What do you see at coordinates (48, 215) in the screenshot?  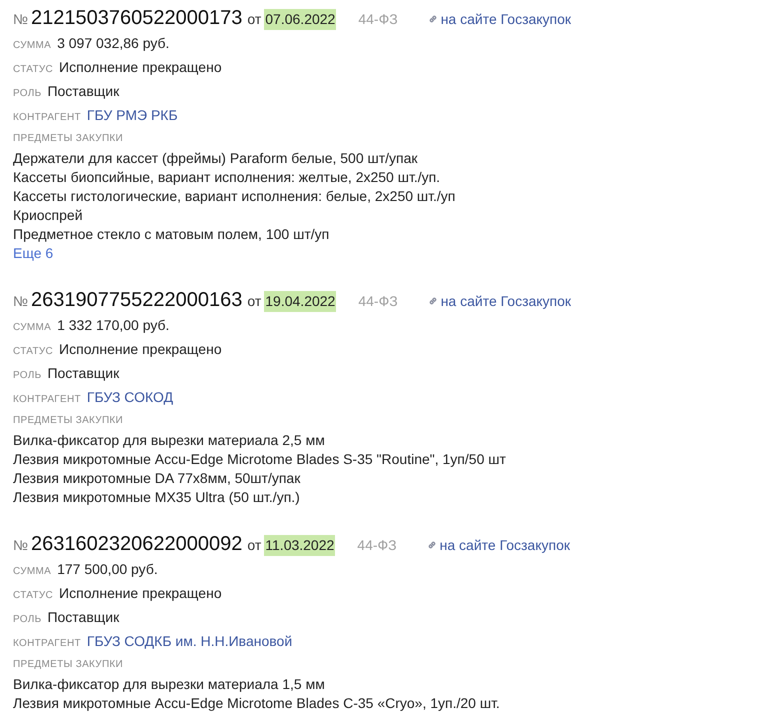 I see `subject-item: Криоспрей` at bounding box center [48, 215].